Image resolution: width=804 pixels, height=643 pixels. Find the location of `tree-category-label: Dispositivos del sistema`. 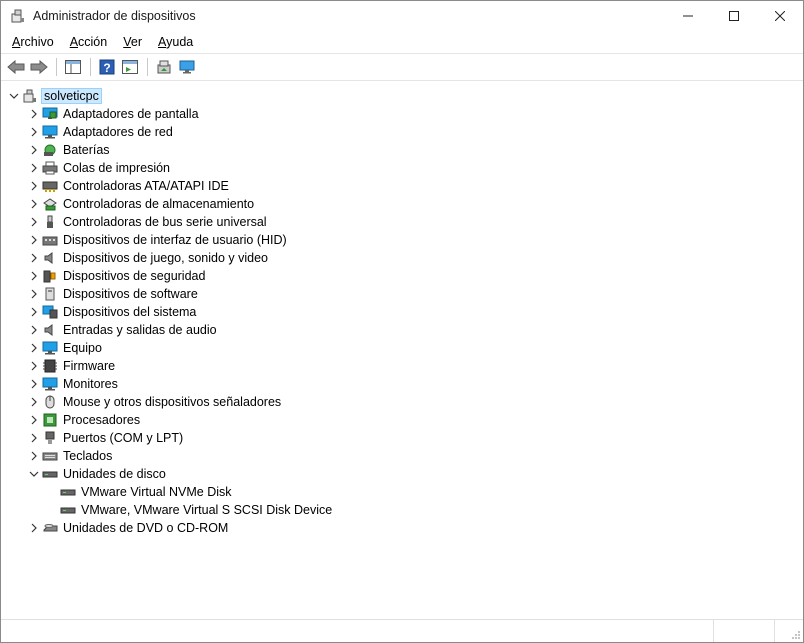

tree-category-label: Dispositivos del sistema is located at coordinates (129, 312).